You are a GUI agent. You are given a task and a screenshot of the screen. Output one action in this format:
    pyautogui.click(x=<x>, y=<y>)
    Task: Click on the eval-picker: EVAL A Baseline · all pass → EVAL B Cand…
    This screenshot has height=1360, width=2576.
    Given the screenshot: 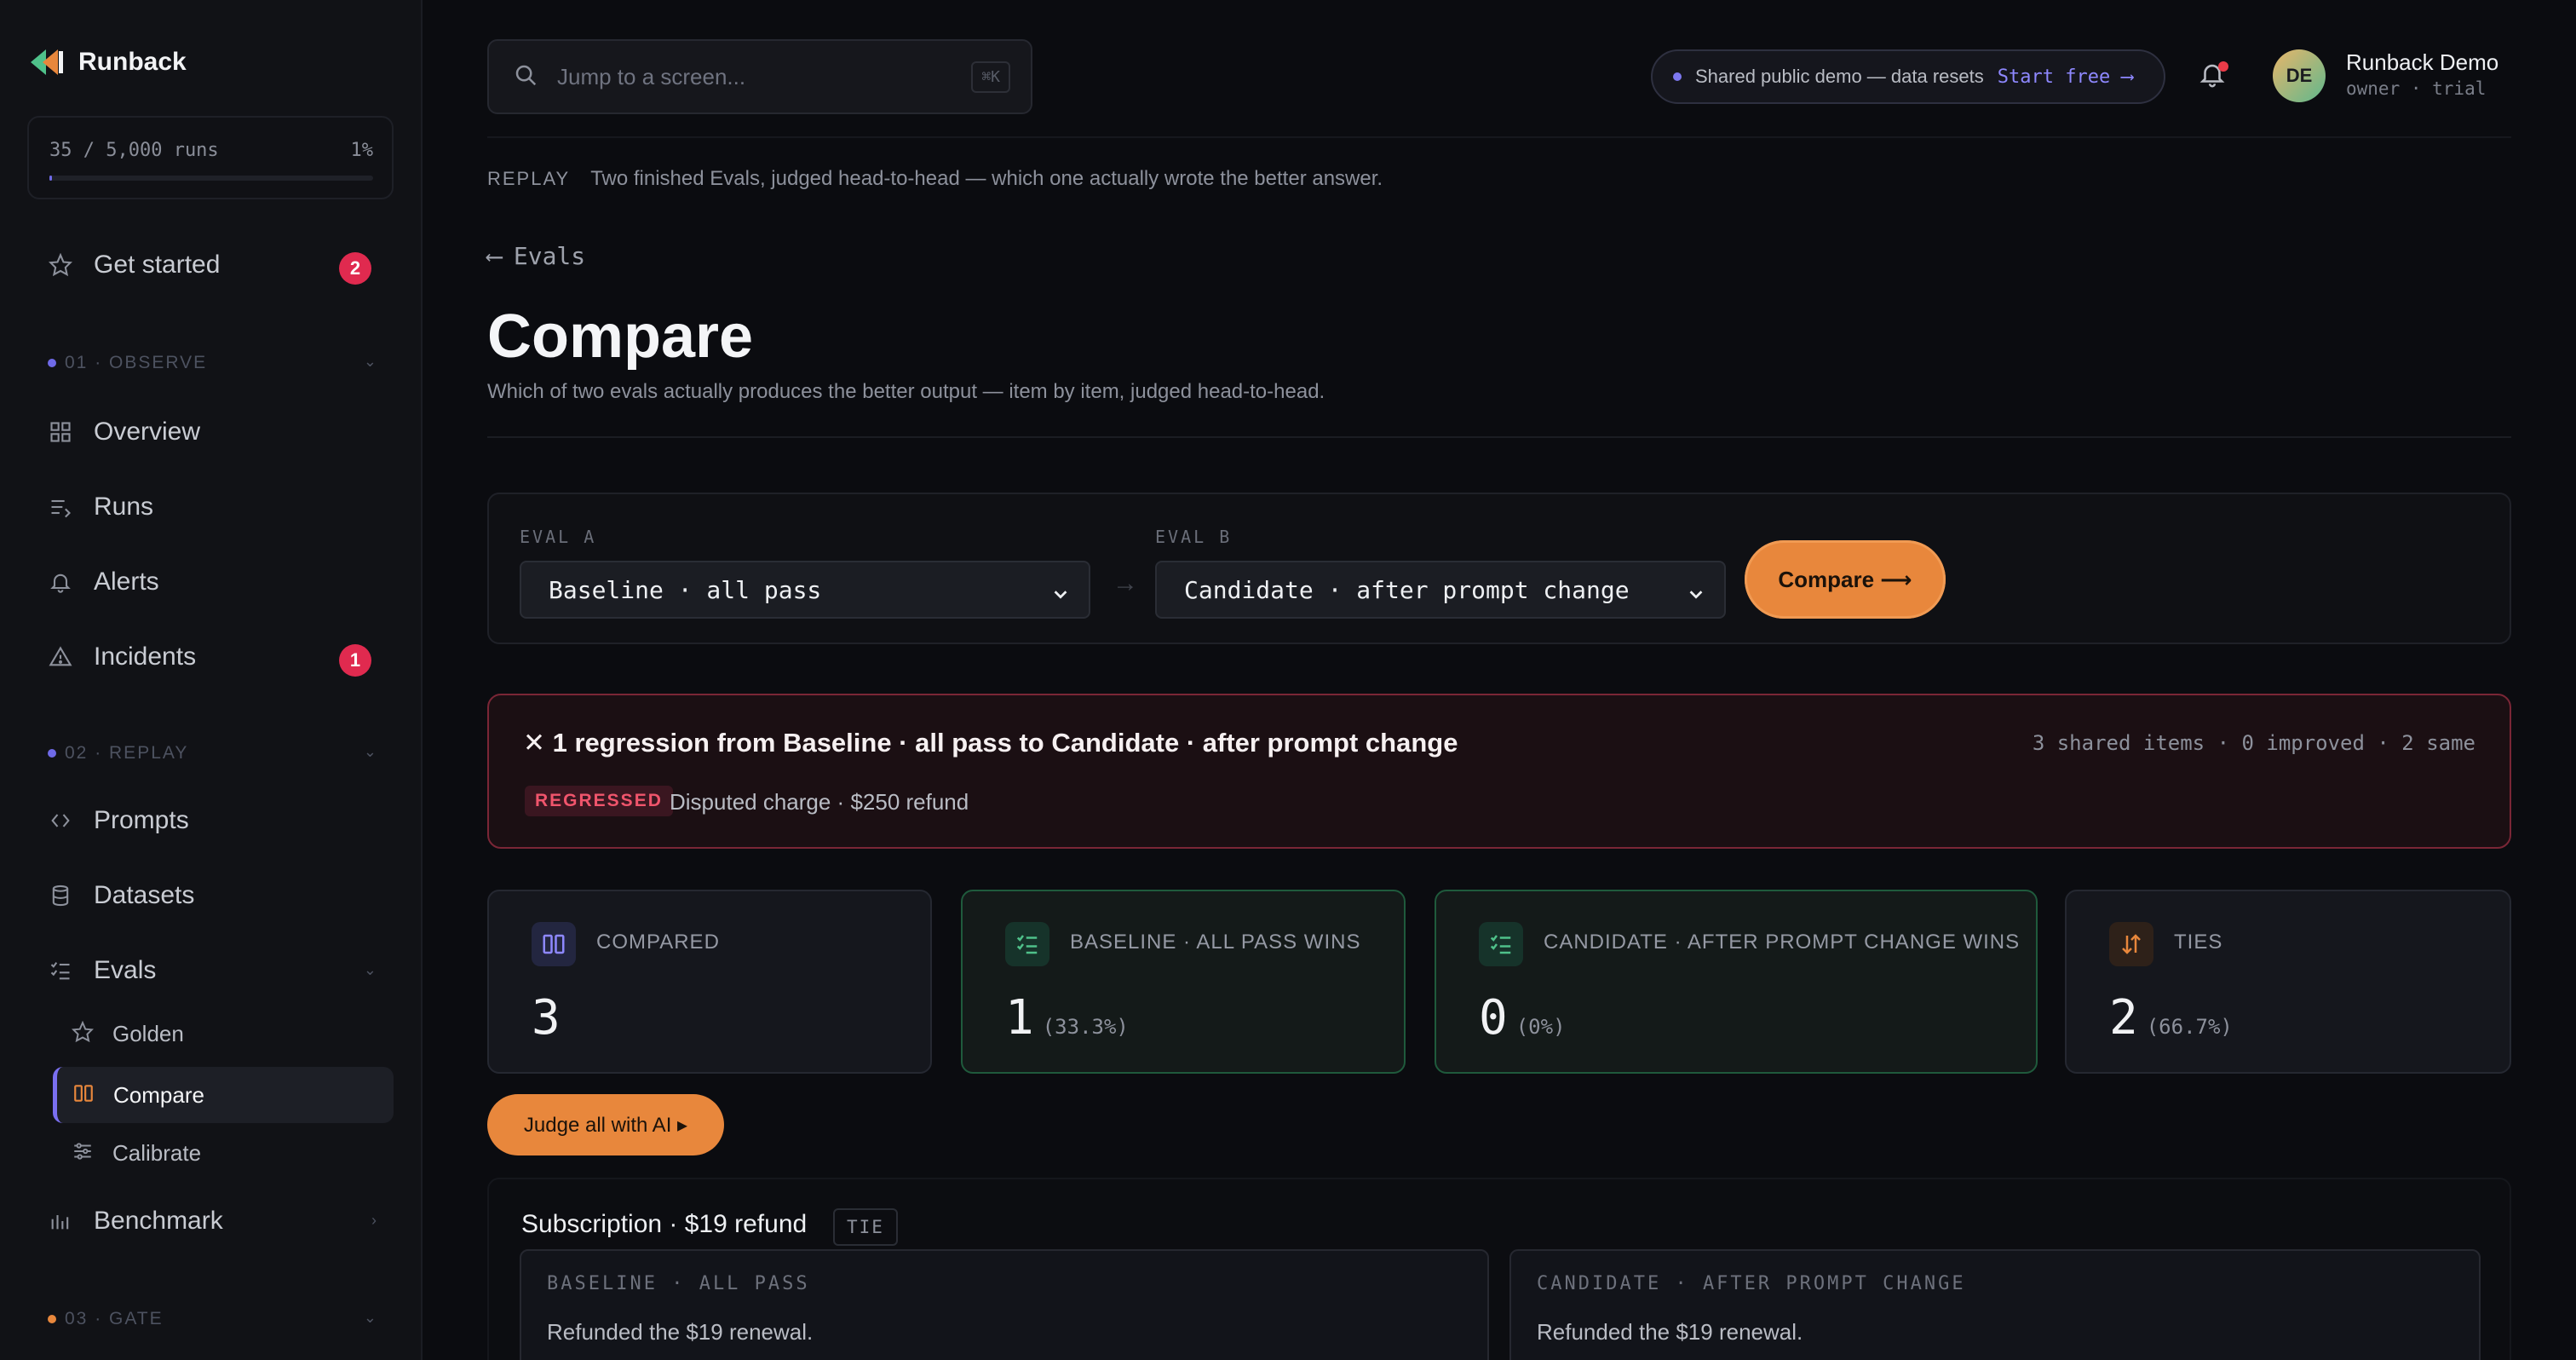 What is the action you would take?
    pyautogui.click(x=1499, y=568)
    